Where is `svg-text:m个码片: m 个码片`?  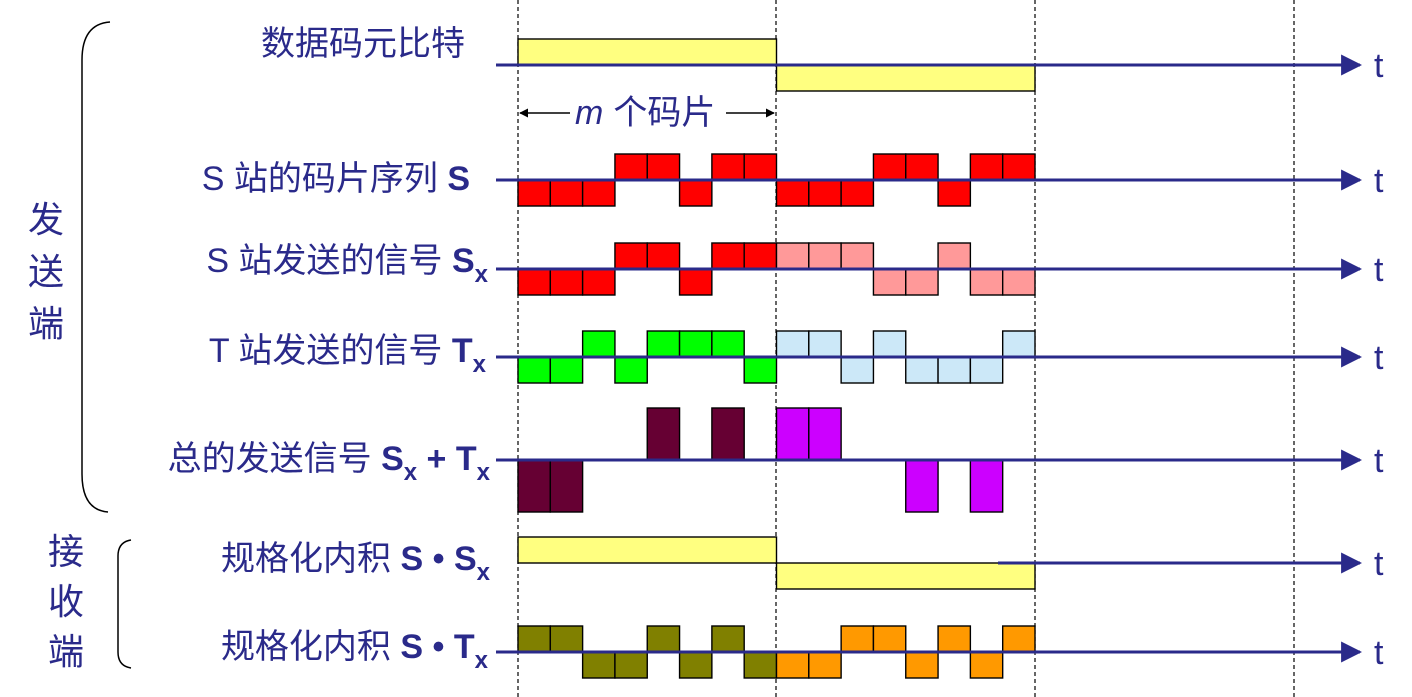
svg-text:m个码片: m 个码片 is located at coordinates (645, 113).